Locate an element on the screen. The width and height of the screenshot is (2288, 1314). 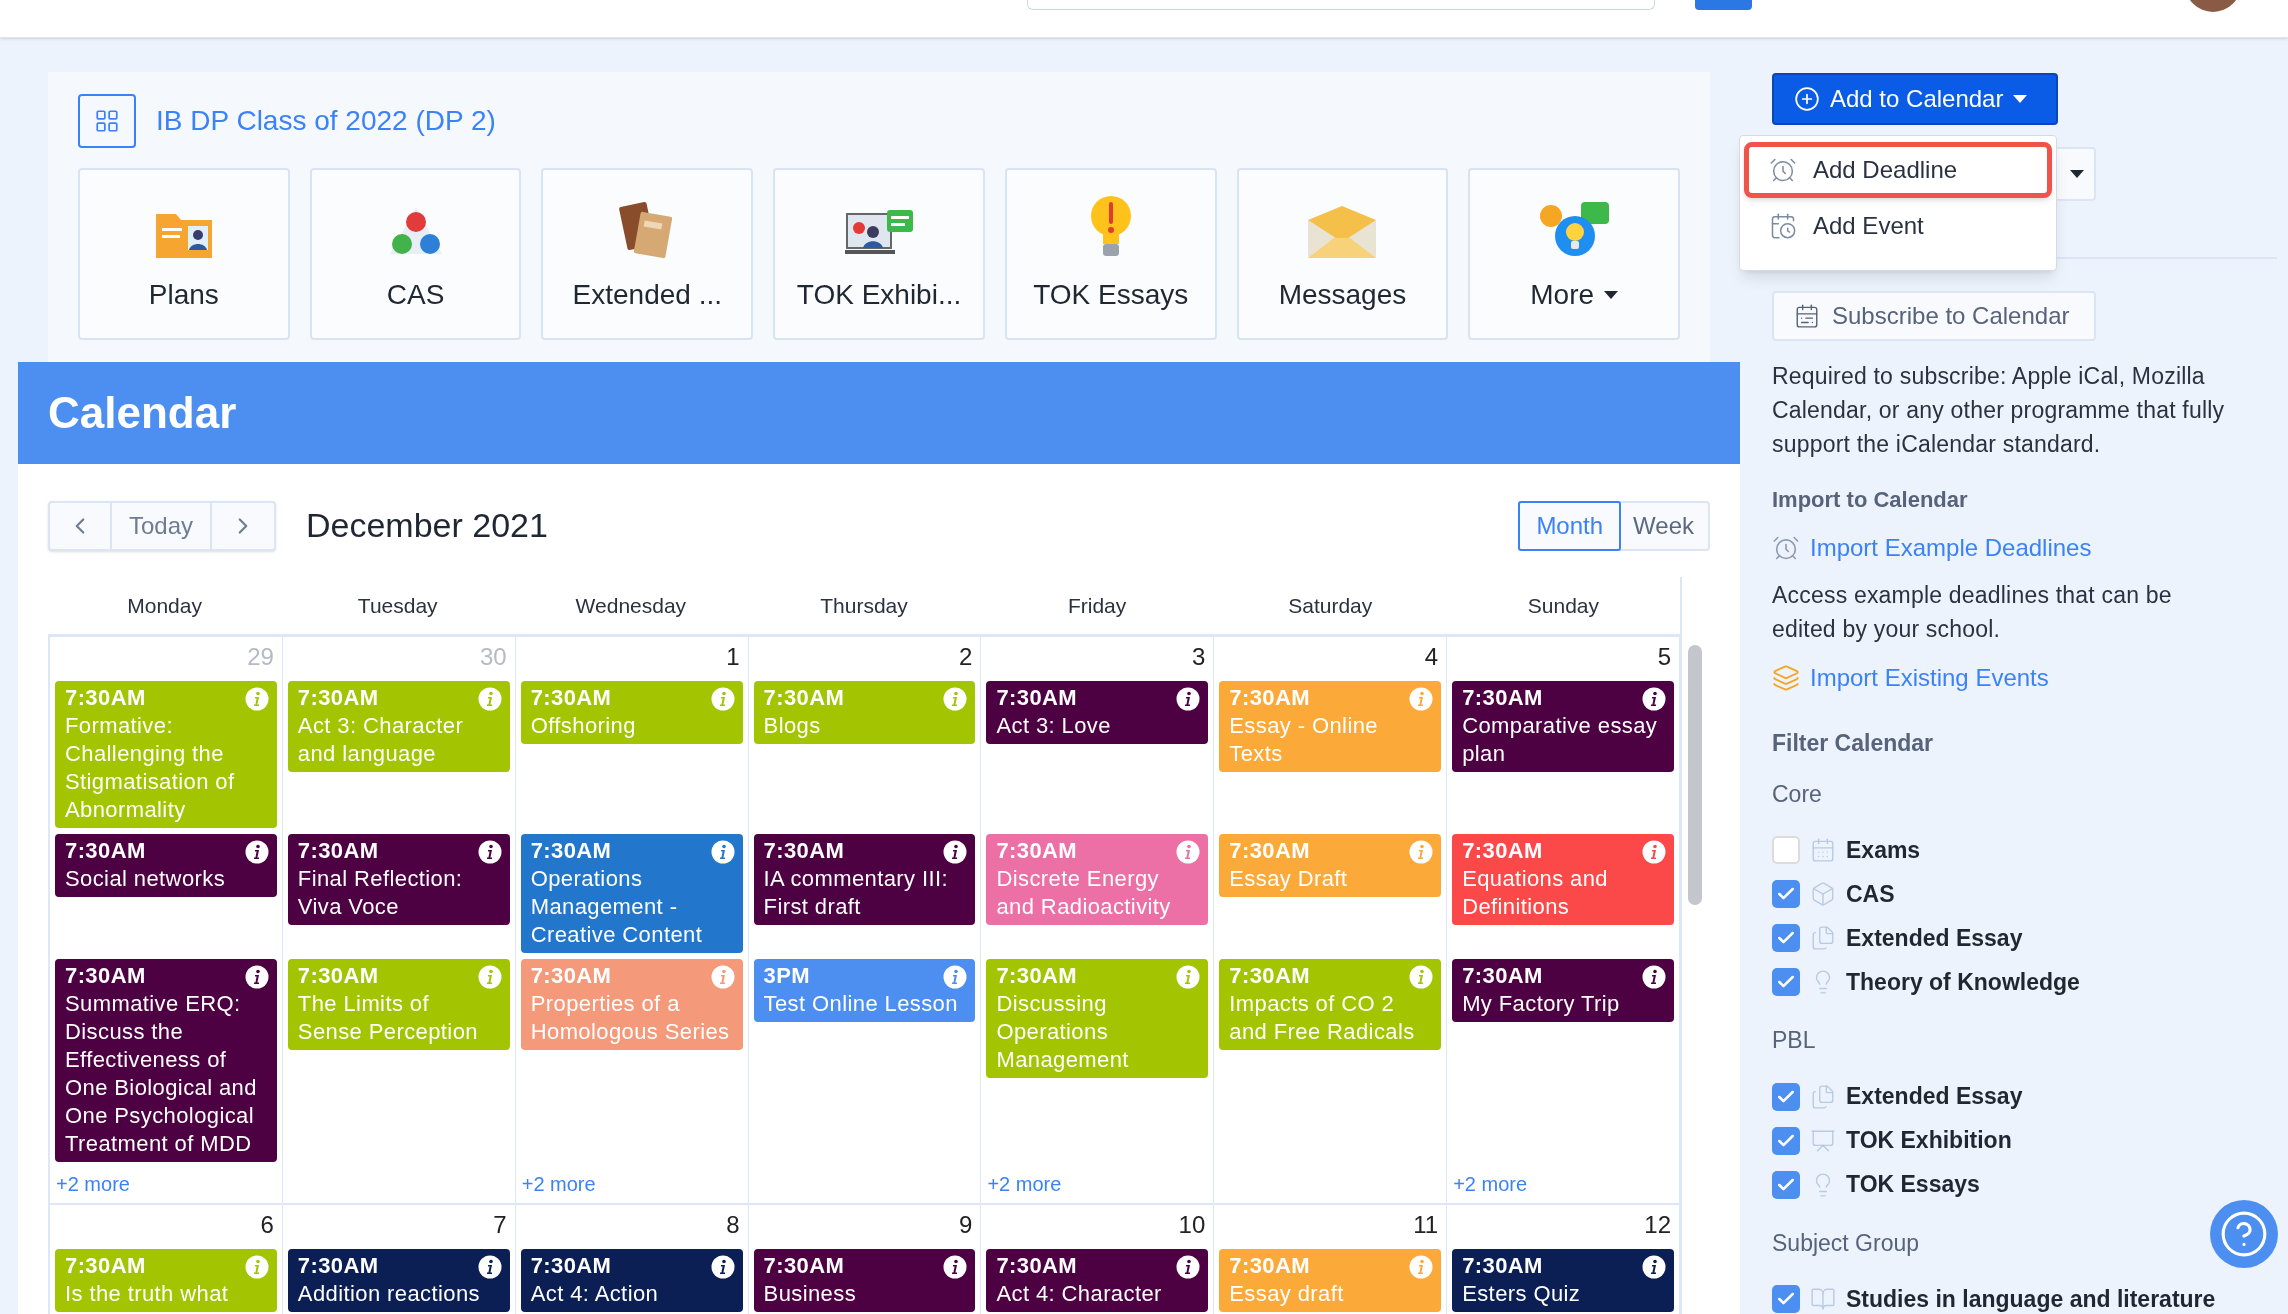
event-card: 7:30AM Addition reactions is located at coordinates (398, 1280).